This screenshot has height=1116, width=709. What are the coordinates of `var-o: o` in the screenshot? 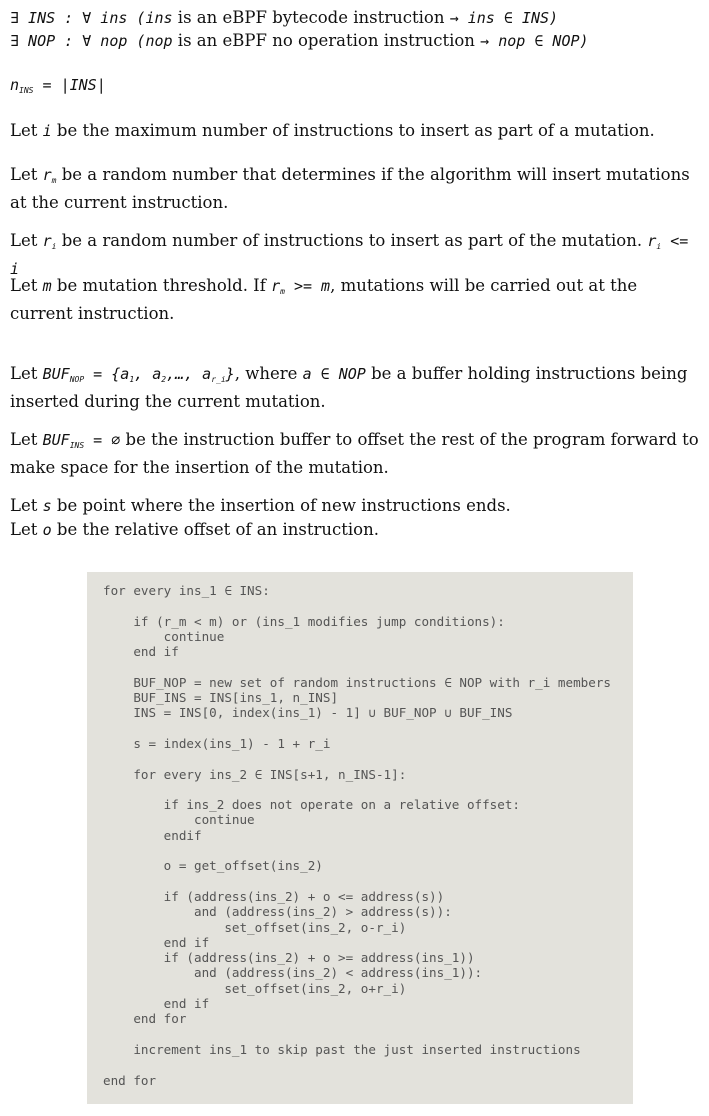 It's located at (47, 530).